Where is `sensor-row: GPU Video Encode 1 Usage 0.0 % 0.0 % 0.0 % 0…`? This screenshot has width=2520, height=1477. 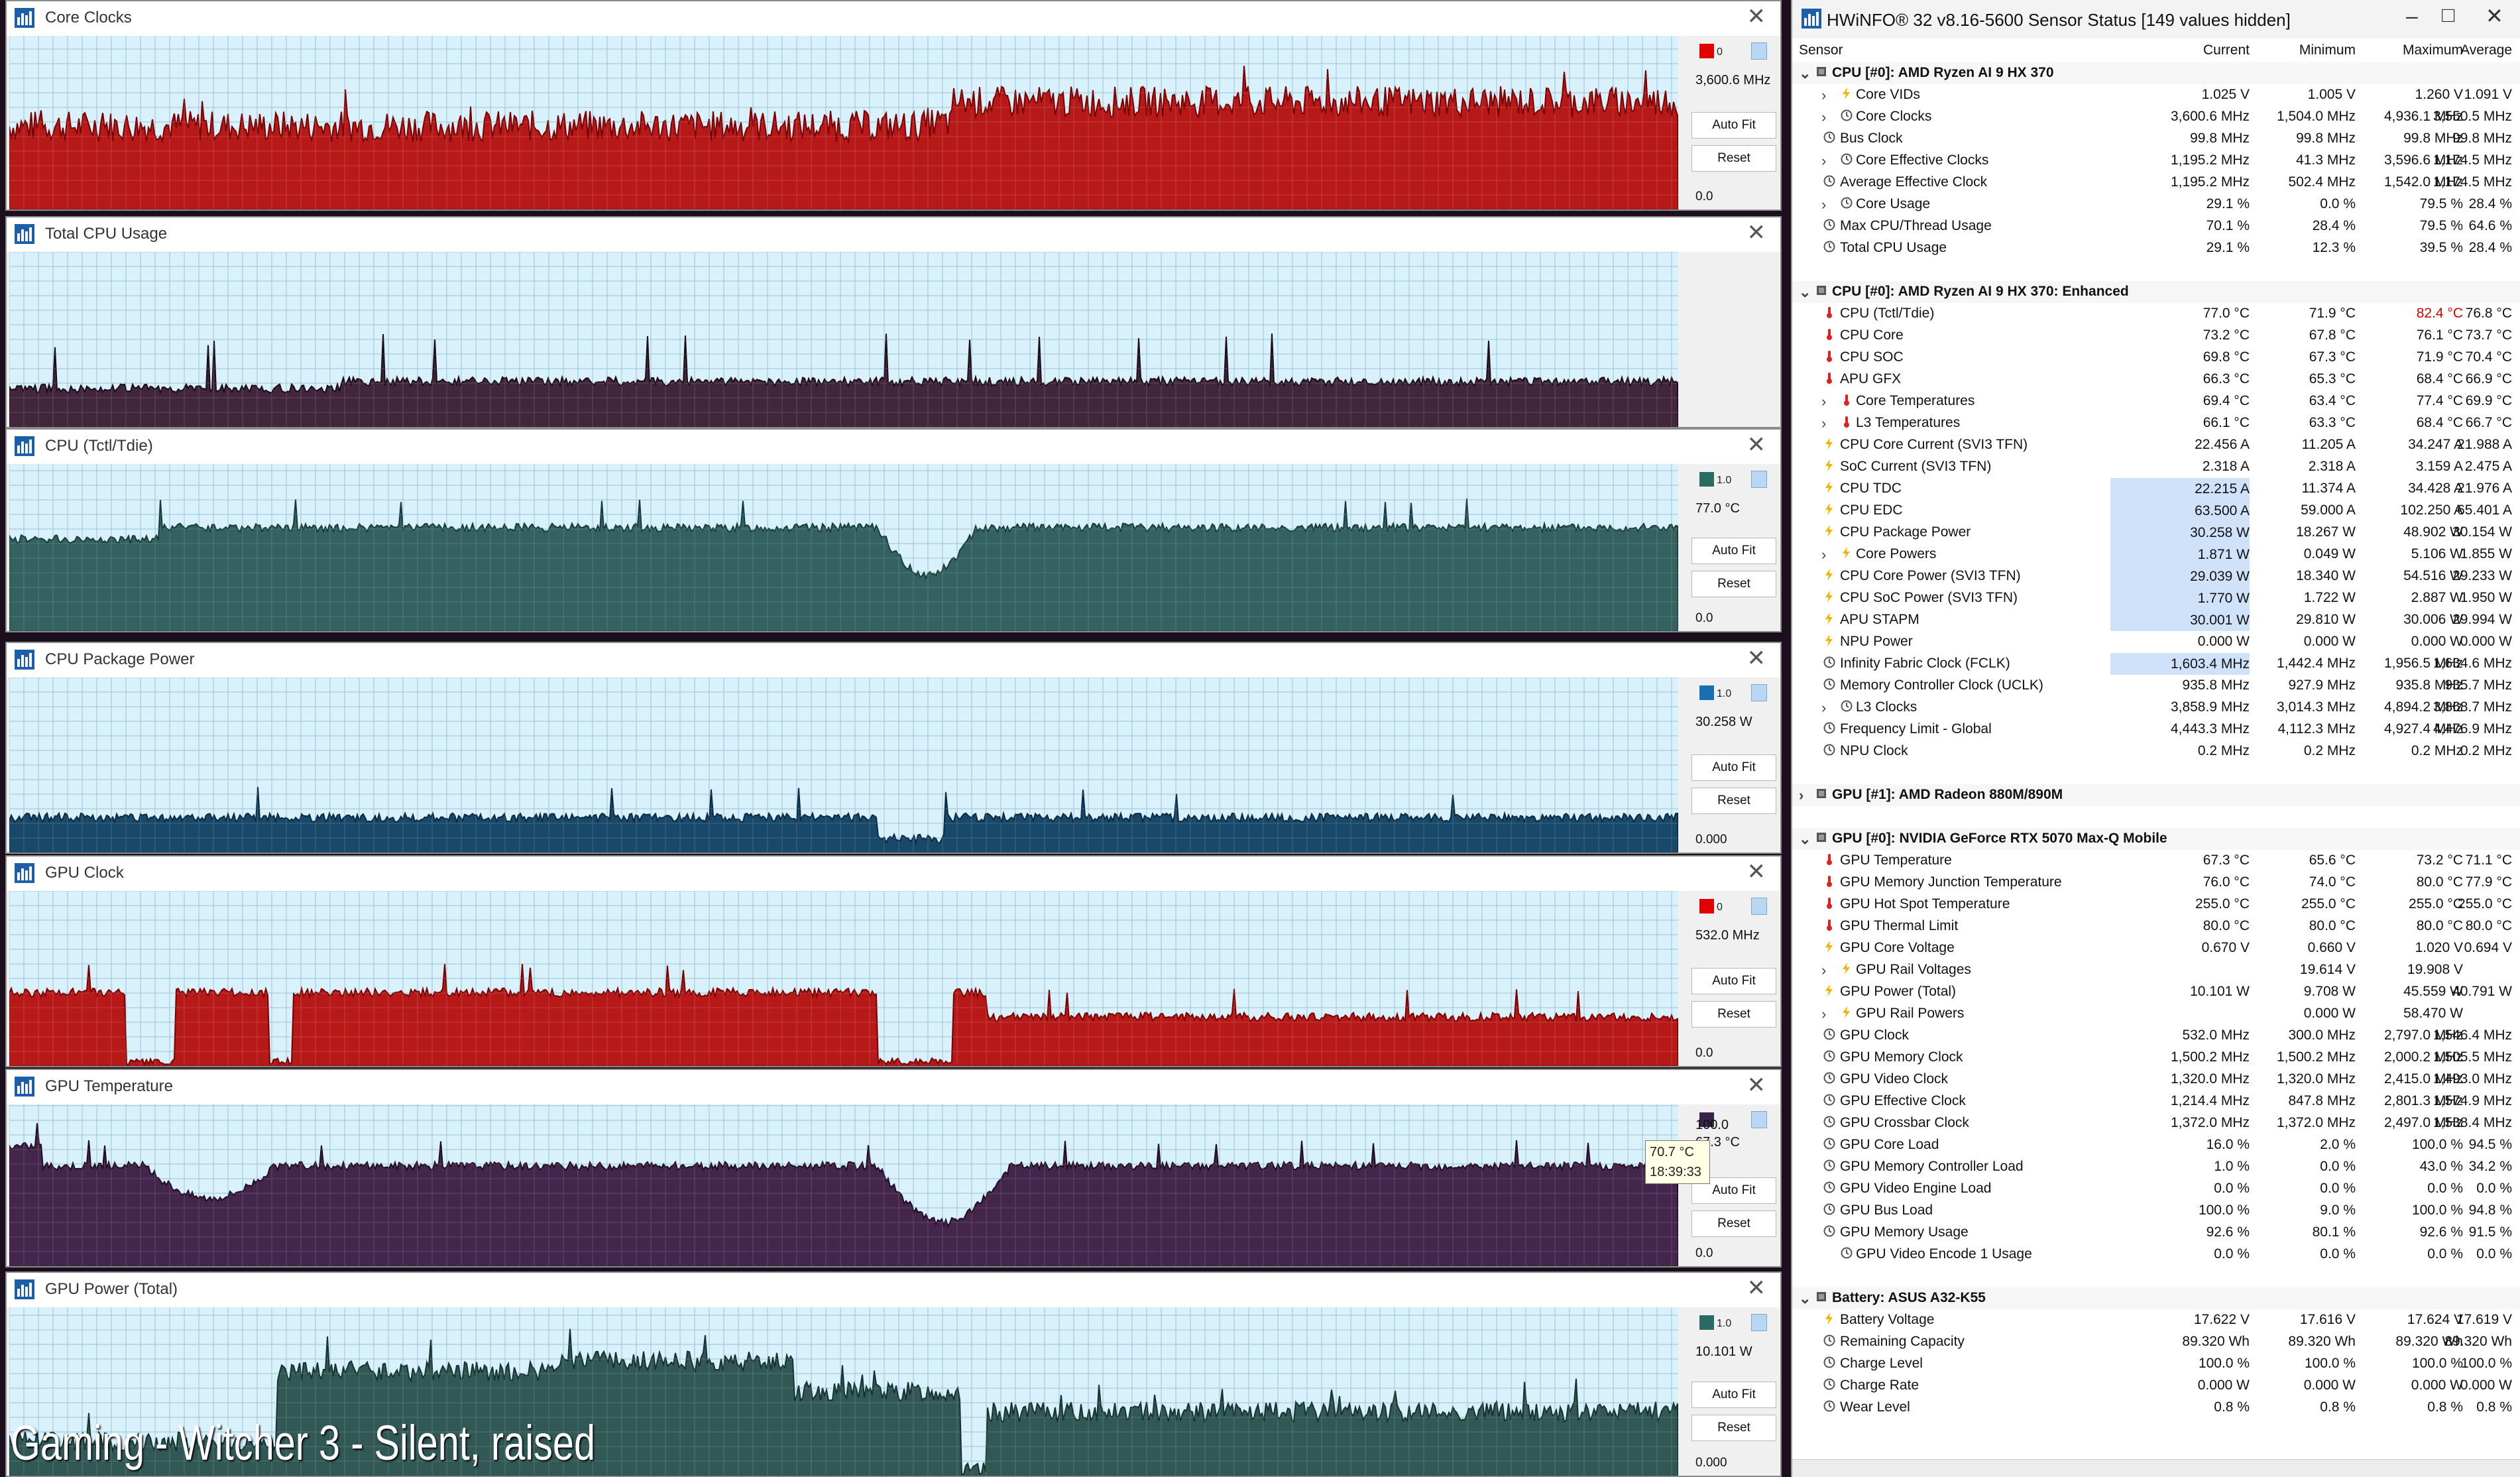 sensor-row: GPU Video Encode 1 Usage 0.0 % 0.0 % 0.0 % 0… is located at coordinates (2156, 1255).